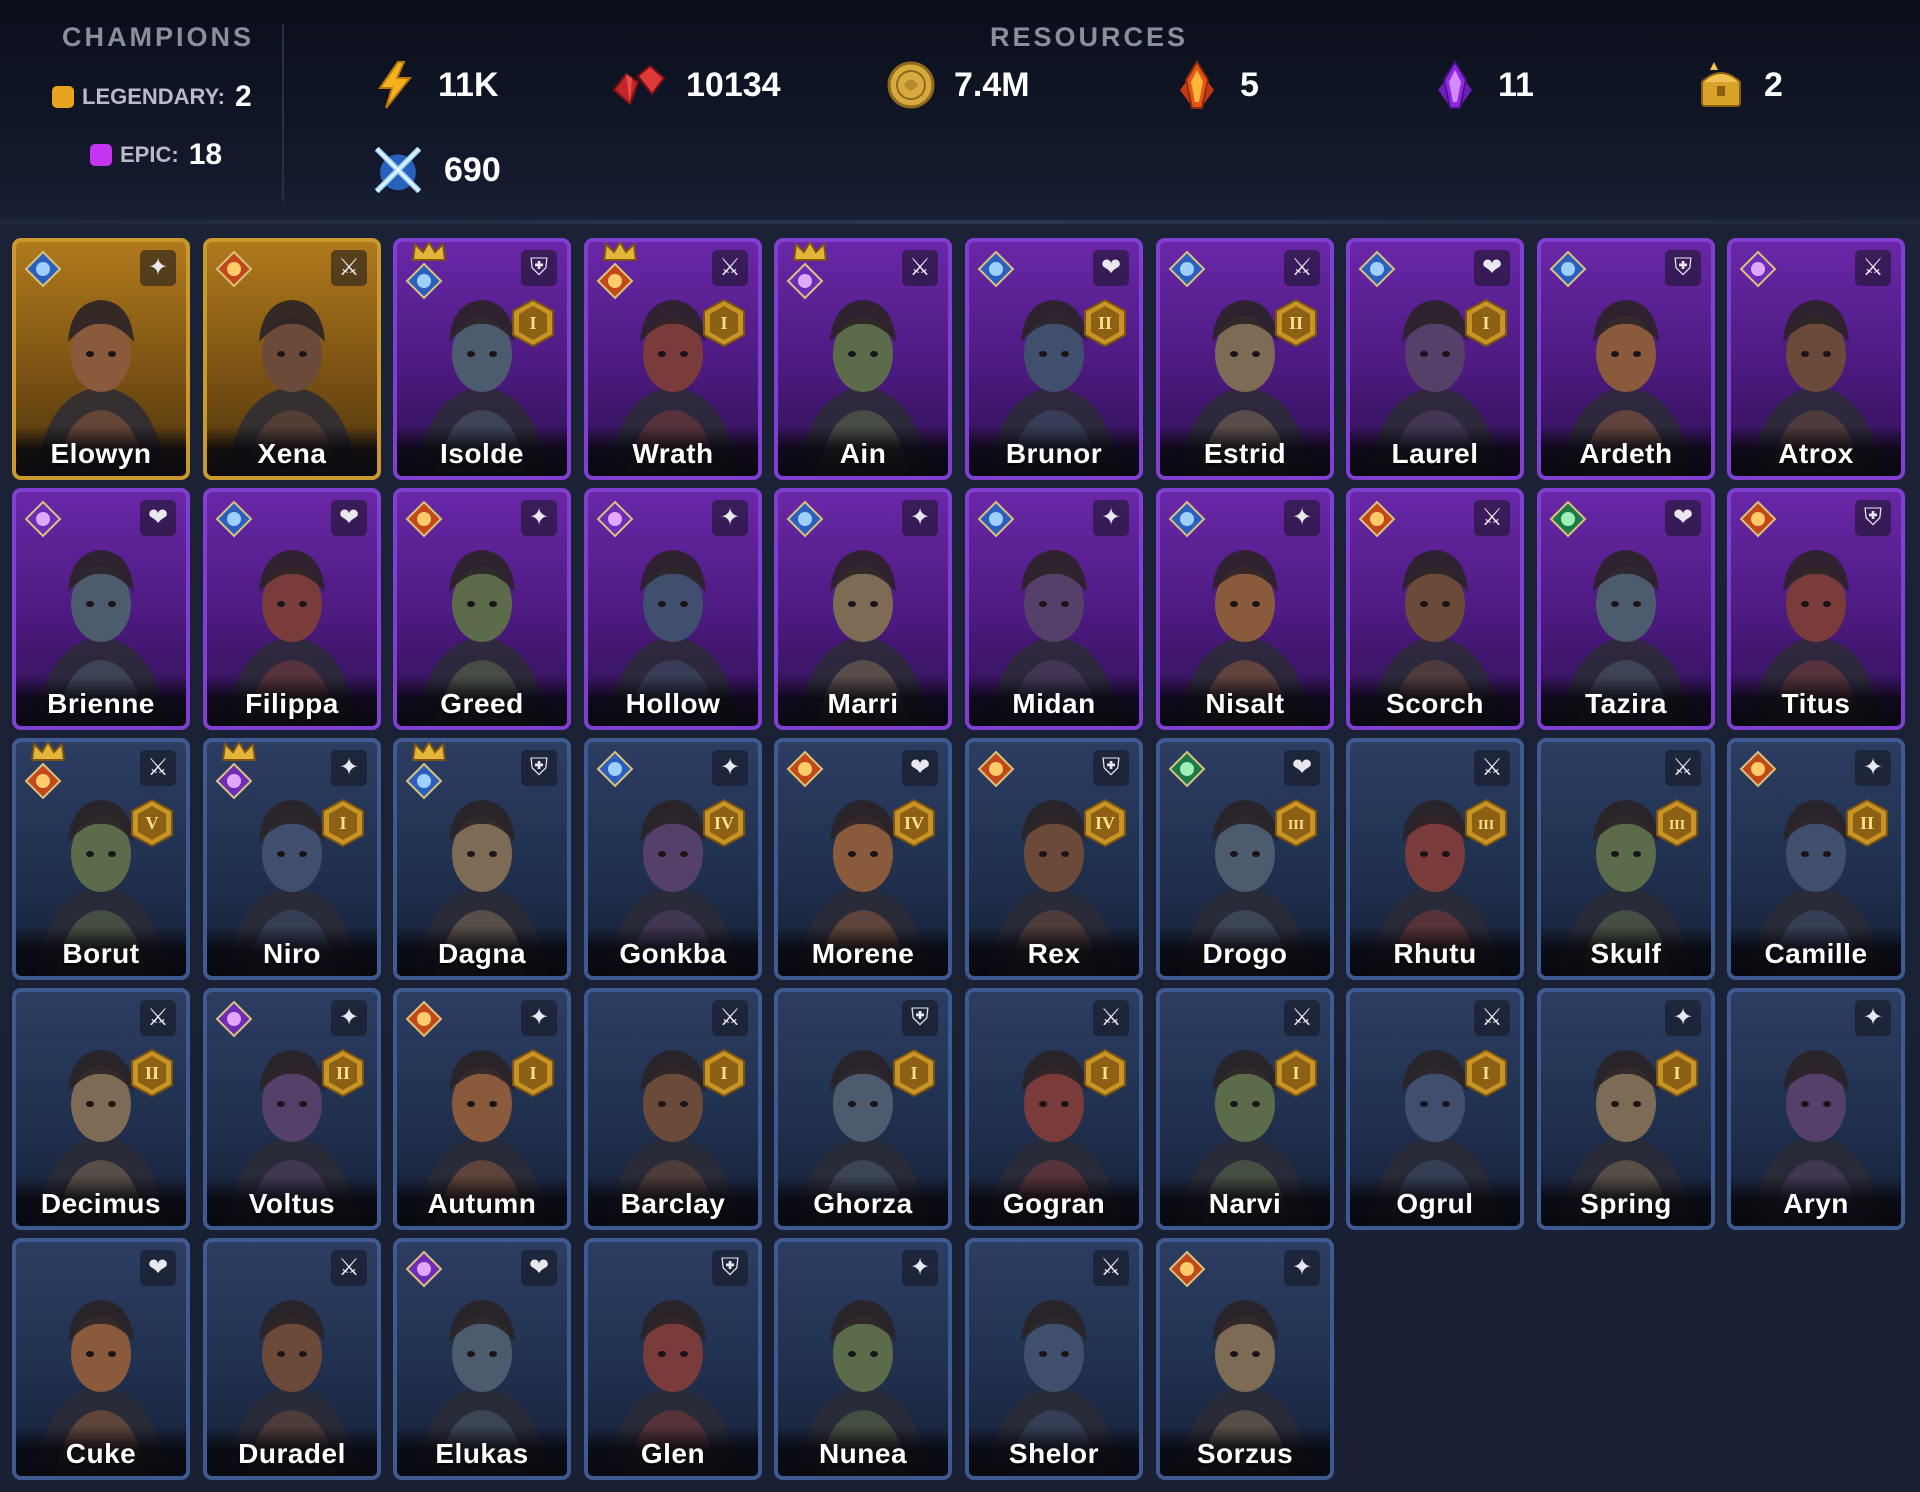 The height and width of the screenshot is (1492, 1920). Describe the element at coordinates (863, 359) in the screenshot. I see `champion-card: ⚔ Ain` at that location.